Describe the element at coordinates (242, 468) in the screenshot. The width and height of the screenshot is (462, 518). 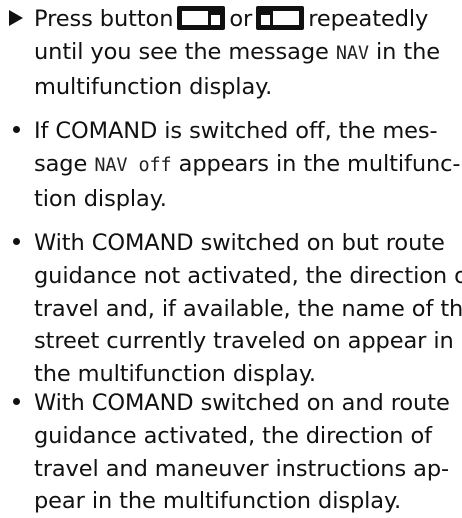
I see `bullet-3-line-3: travel and maneuver instructions ap-` at that location.